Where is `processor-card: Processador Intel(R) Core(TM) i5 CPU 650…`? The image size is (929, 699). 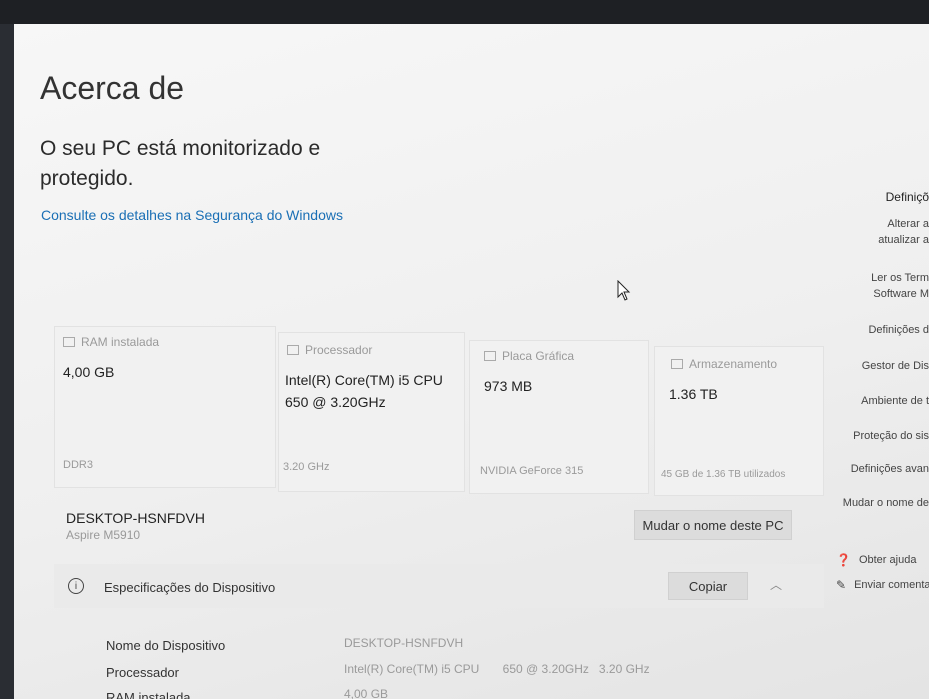
processor-card: Processador Intel(R) Core(TM) i5 CPU 650… is located at coordinates (371, 412).